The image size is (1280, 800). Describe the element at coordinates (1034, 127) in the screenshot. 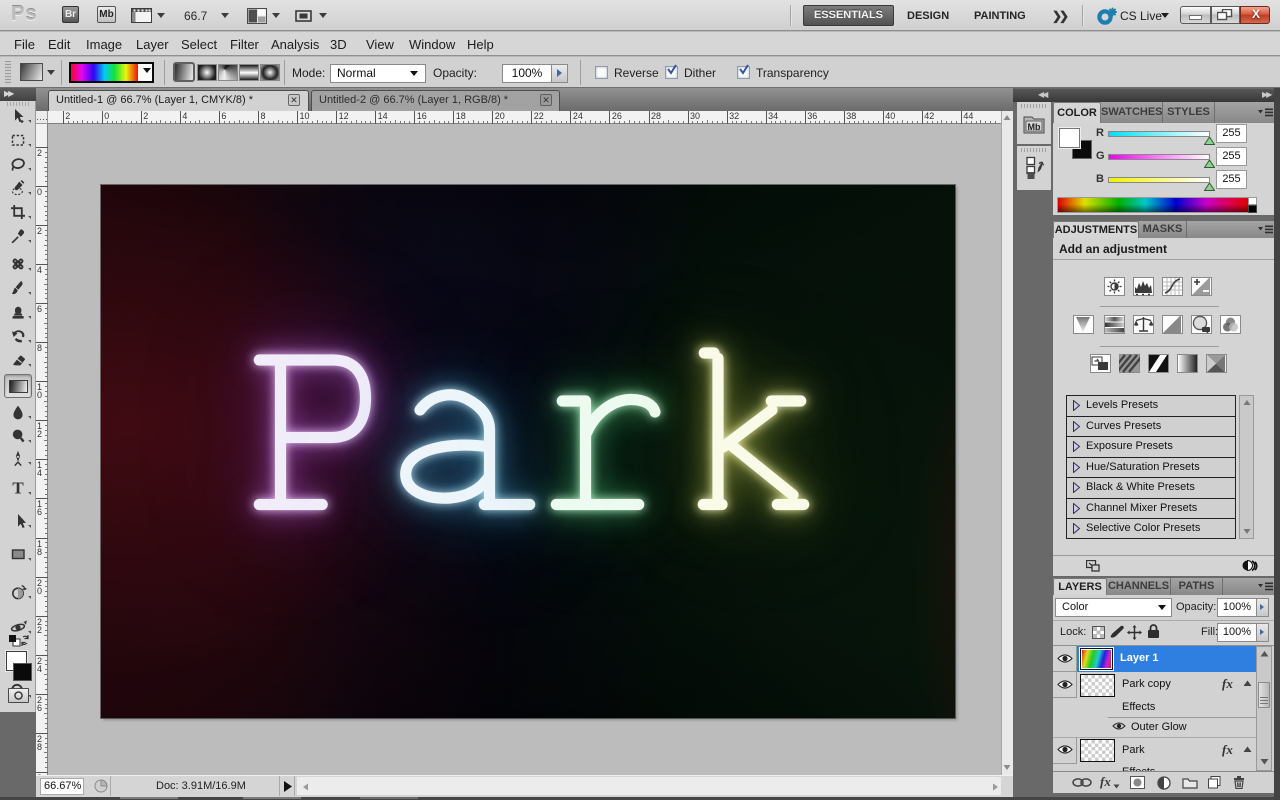

I see `svg-text: Mb` at that location.